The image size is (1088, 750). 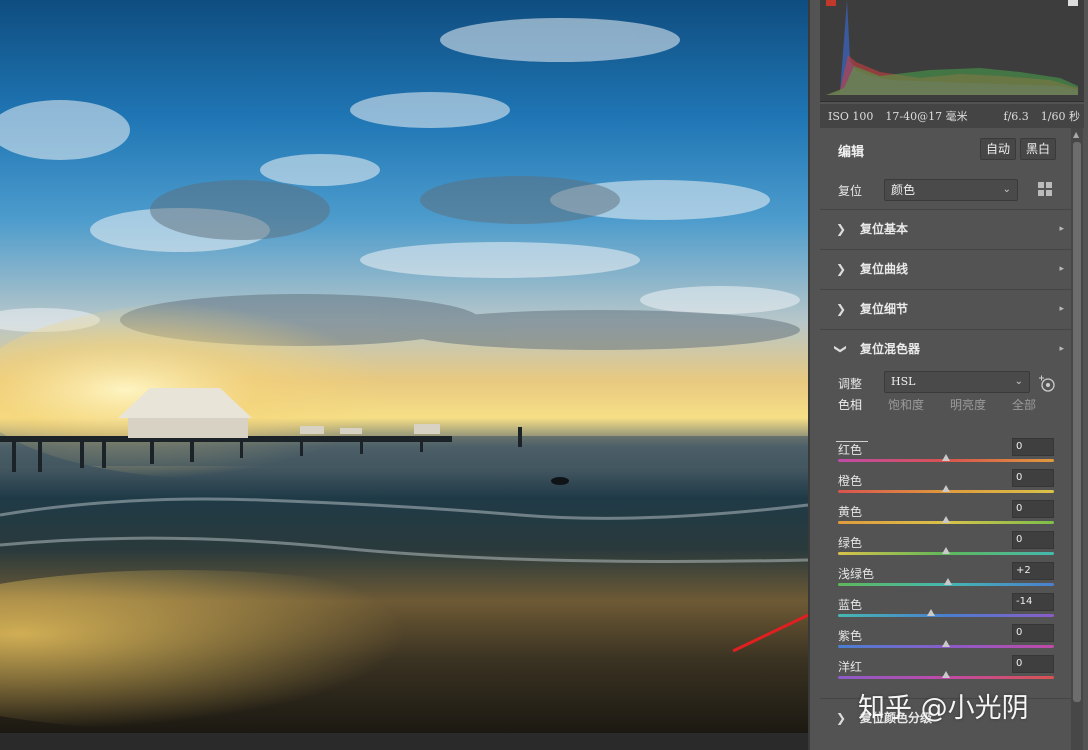 I want to click on slider-blue-value: -14, so click(x=1033, y=602).